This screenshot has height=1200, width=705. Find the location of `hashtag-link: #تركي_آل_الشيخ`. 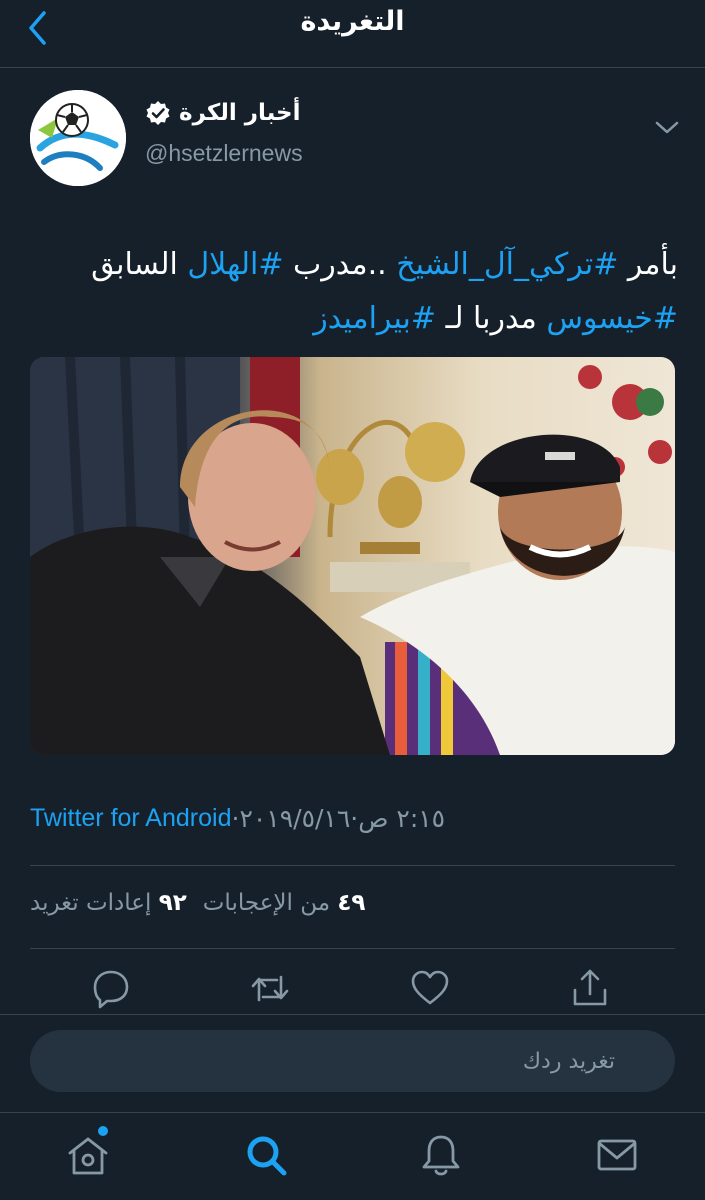

hashtag-link: #تركي_آل_الشيخ is located at coordinates (507, 264).